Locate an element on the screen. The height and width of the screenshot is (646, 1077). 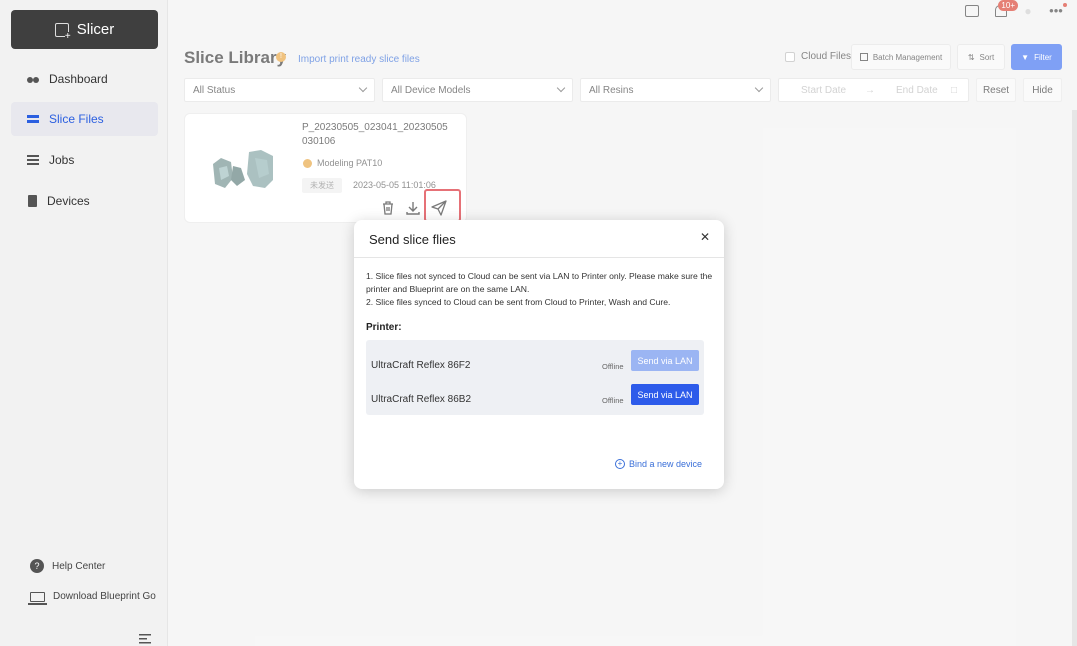
download-link: Download Blueprint Go is located at coordinates (92, 598).